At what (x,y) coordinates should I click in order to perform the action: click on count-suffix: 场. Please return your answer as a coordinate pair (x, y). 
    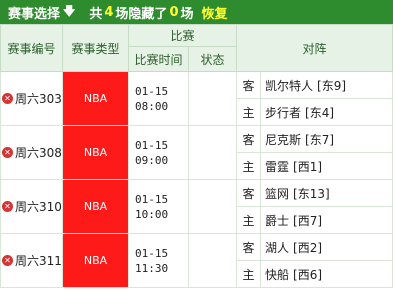
    Looking at the image, I should click on (187, 14).